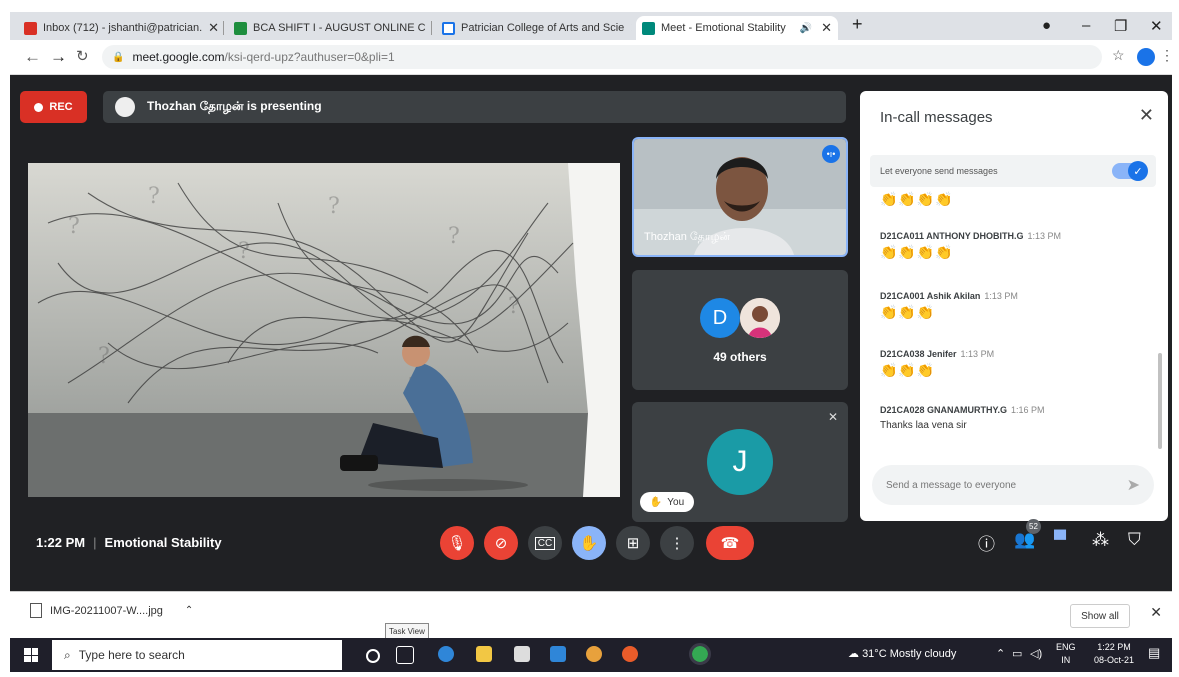 The height and width of the screenshot is (677, 1179). I want to click on chat-input: Send a message to everyone ➤, so click(1013, 485).